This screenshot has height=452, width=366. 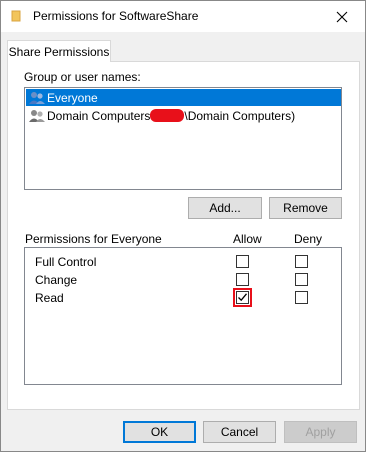 I want to click on user-item-everyone: Everyone, so click(x=183, y=97).